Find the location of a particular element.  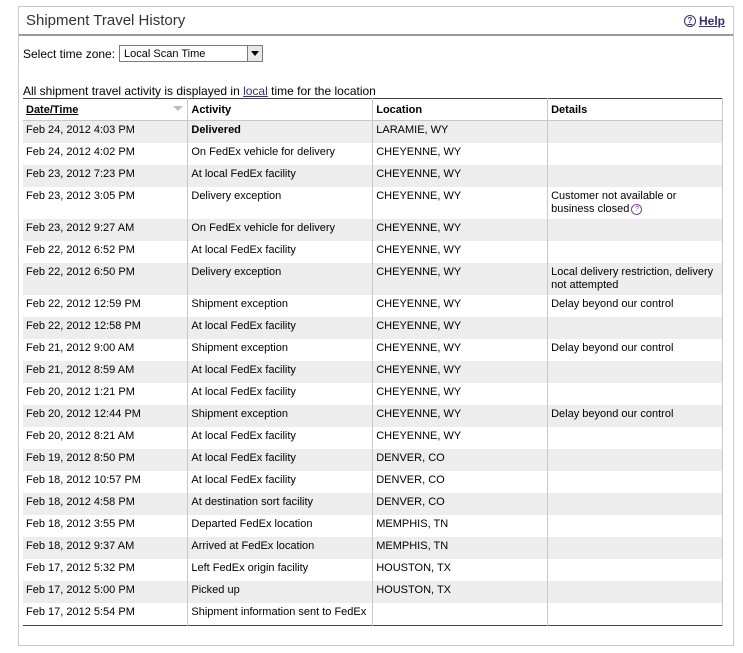

column-header-activity: Activity is located at coordinates (280, 109).